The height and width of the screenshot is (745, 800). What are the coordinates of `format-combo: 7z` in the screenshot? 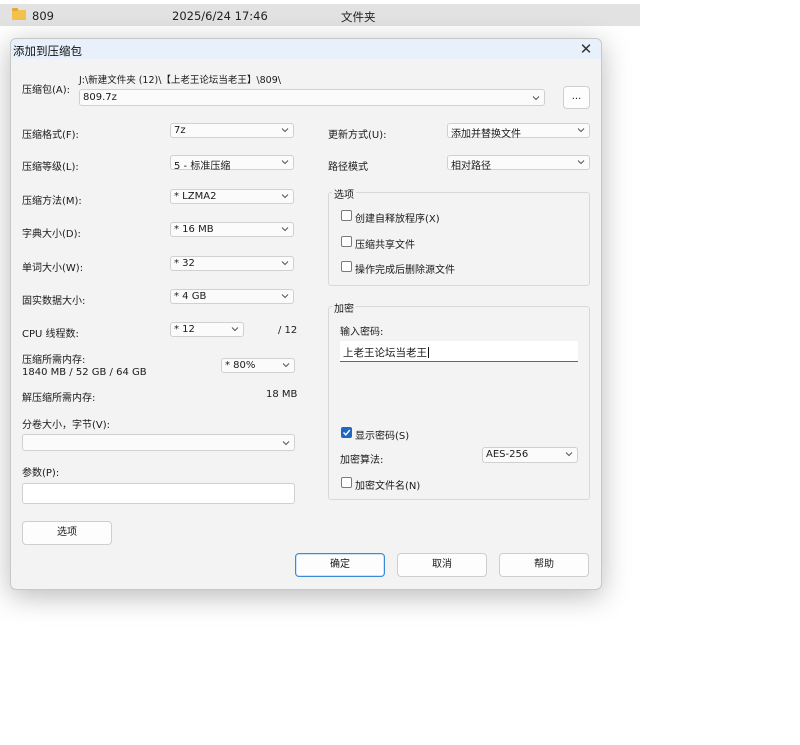 It's located at (232, 130).